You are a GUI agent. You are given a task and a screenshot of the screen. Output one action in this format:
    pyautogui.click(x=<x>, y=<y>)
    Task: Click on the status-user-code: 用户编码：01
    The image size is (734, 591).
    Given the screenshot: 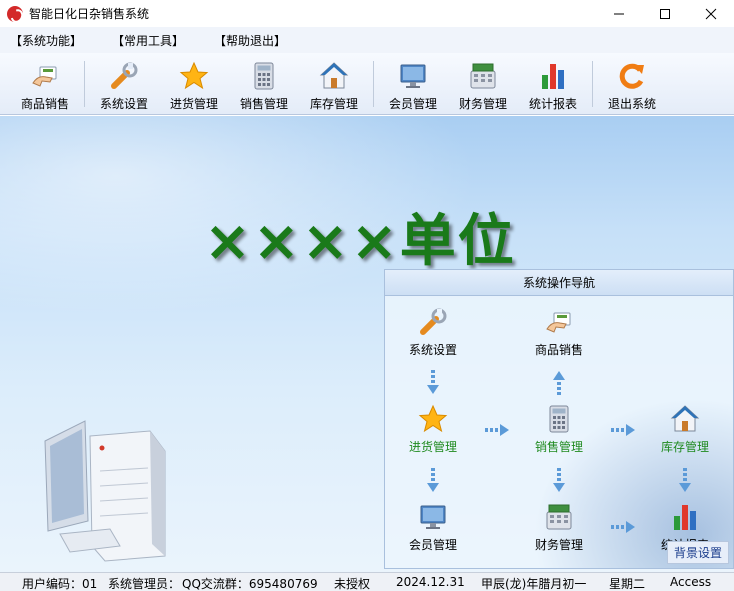 What is the action you would take?
    pyautogui.click(x=60, y=584)
    